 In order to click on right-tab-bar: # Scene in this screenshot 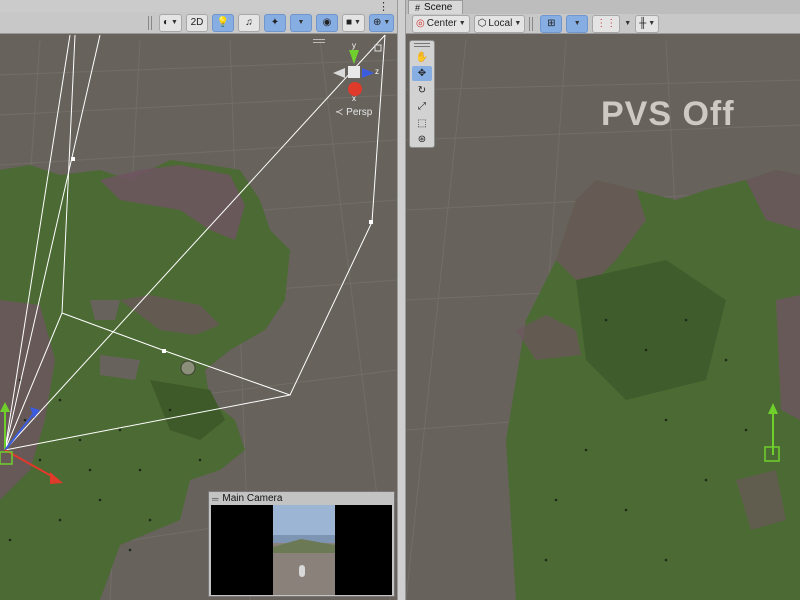, I will do `click(603, 7)`.